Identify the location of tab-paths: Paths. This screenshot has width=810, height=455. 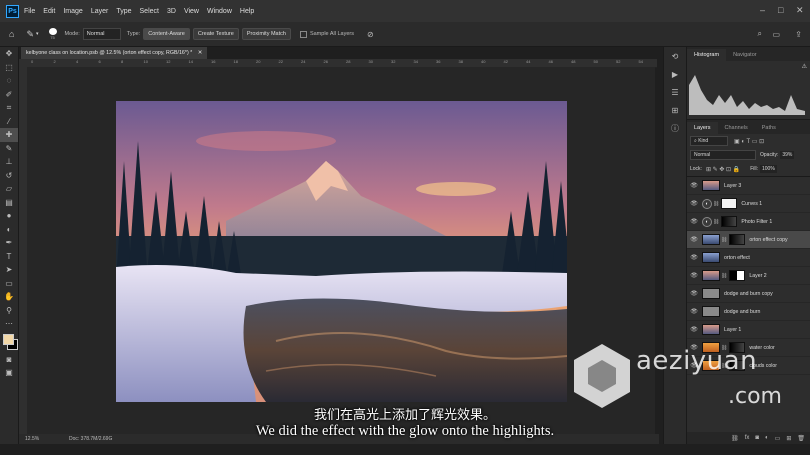
(769, 128).